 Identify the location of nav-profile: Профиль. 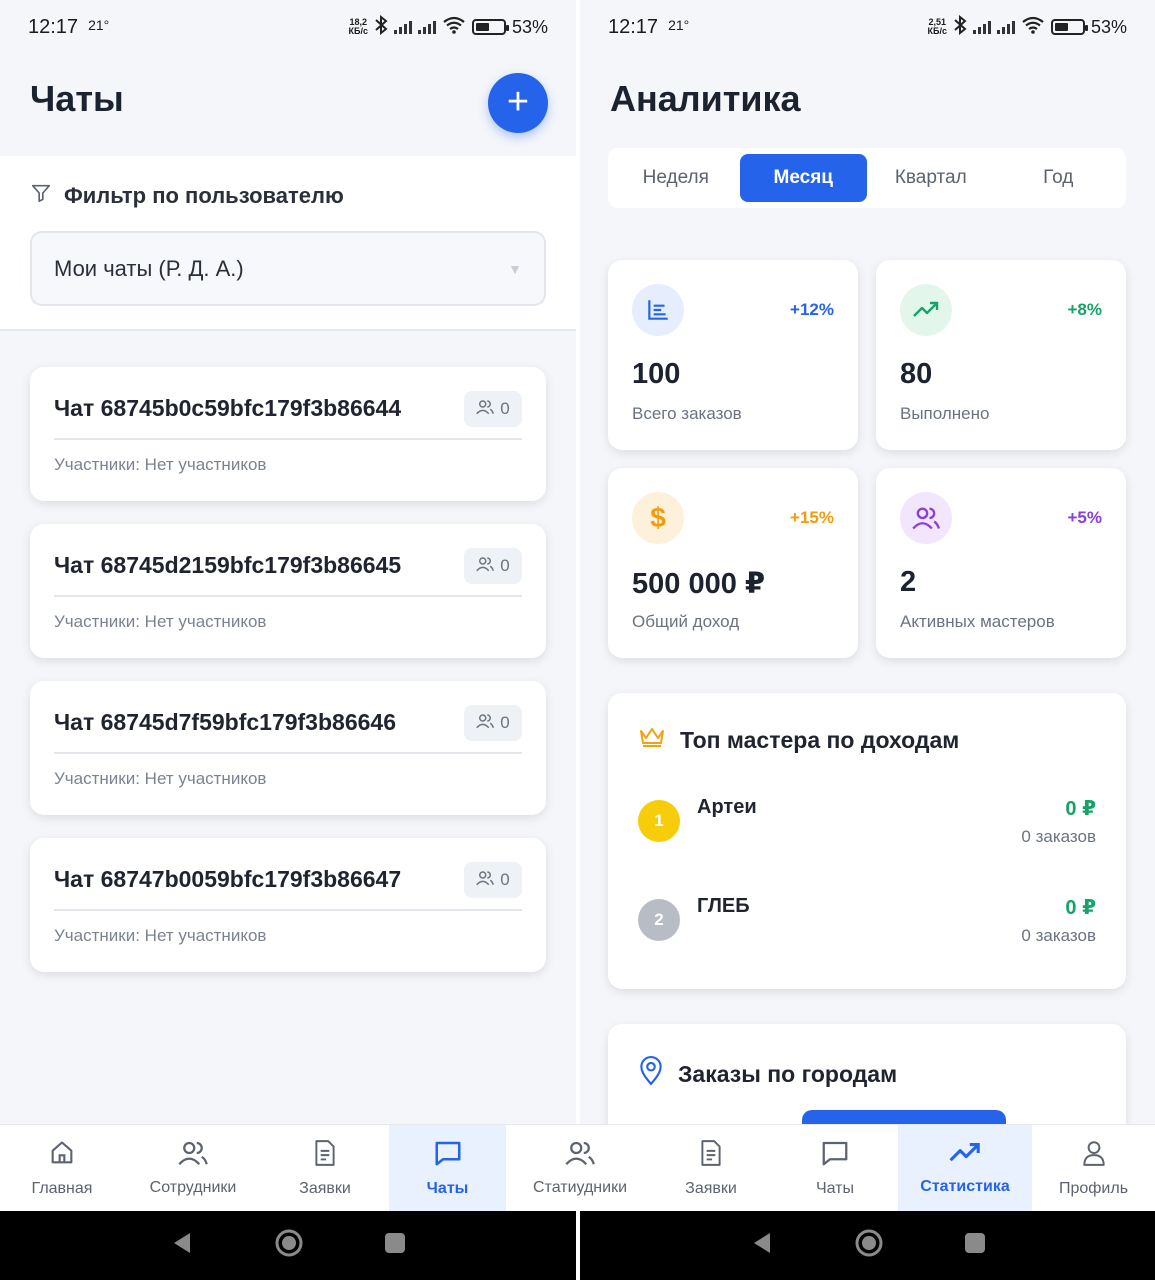
(1093, 1168).